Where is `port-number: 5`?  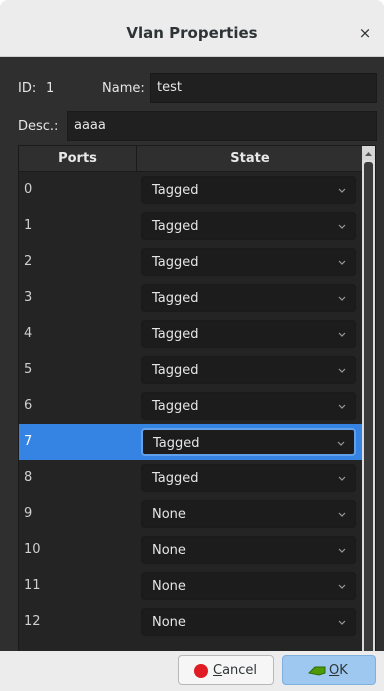 port-number: 5 is located at coordinates (28, 369).